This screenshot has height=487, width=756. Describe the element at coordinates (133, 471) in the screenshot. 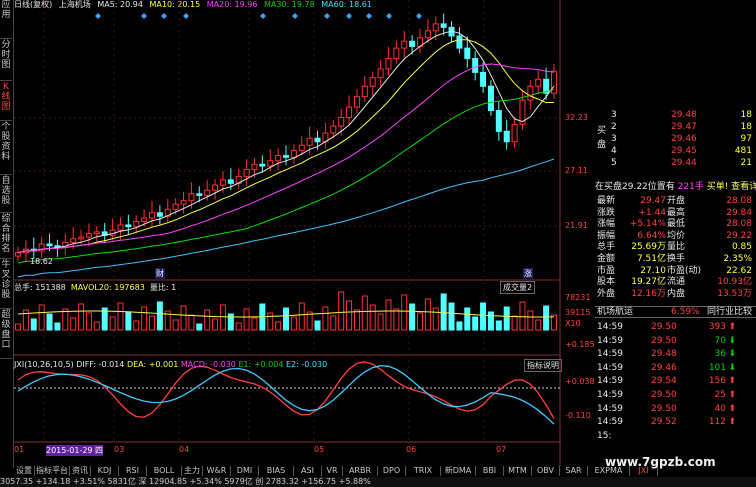

I see `indicator-tab-rsi: RSI` at that location.